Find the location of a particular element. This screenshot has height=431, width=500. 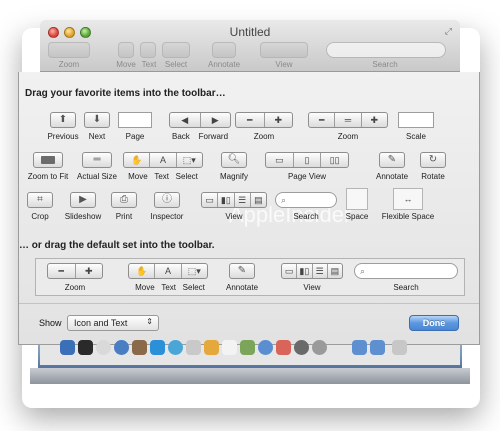

actual-size-button: ═ is located at coordinates (97, 160).